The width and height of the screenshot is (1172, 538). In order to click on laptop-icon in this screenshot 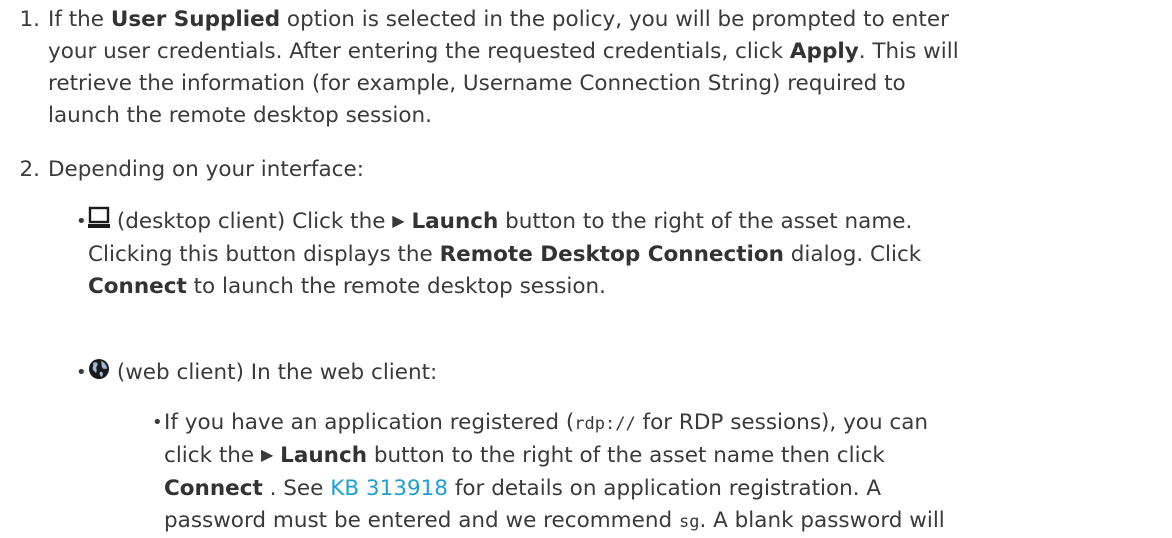, I will do `click(99, 218)`.